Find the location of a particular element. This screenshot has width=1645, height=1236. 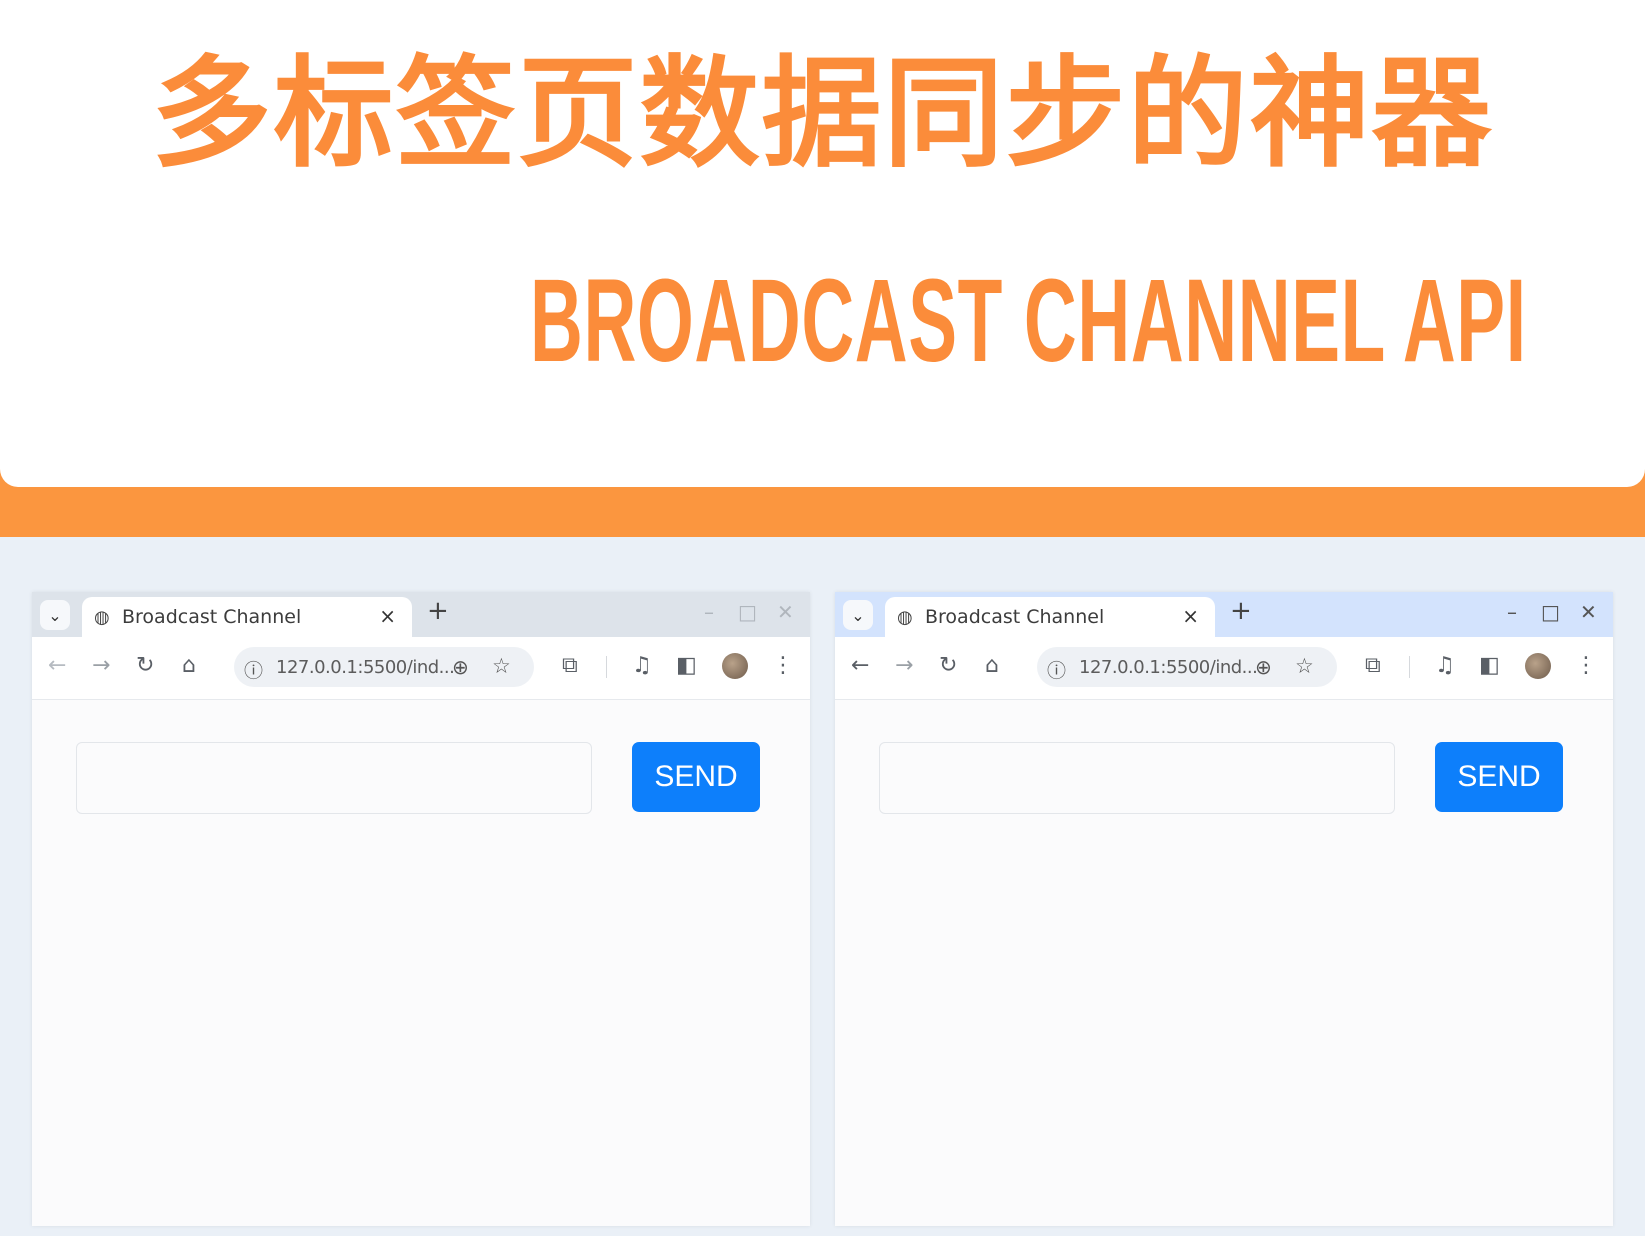

title-chinese: 多标签页数据同步的神器 is located at coordinates (822, 114).